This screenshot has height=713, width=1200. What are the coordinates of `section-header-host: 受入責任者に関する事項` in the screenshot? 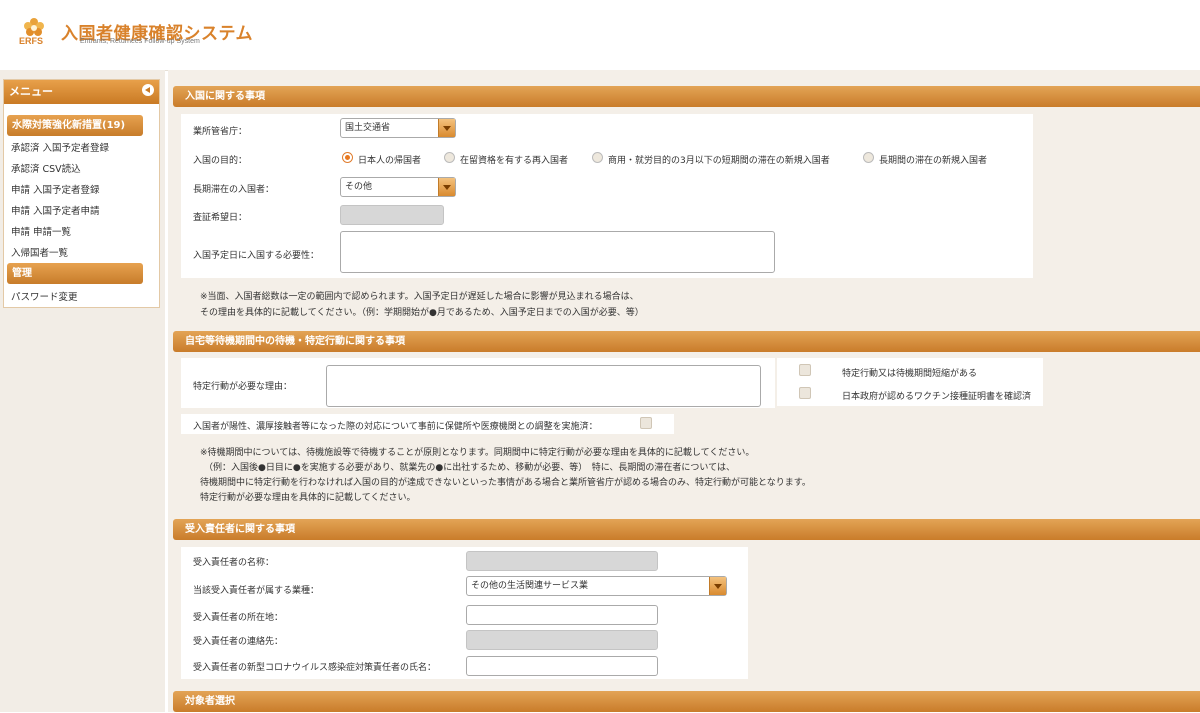 It's located at (686, 529).